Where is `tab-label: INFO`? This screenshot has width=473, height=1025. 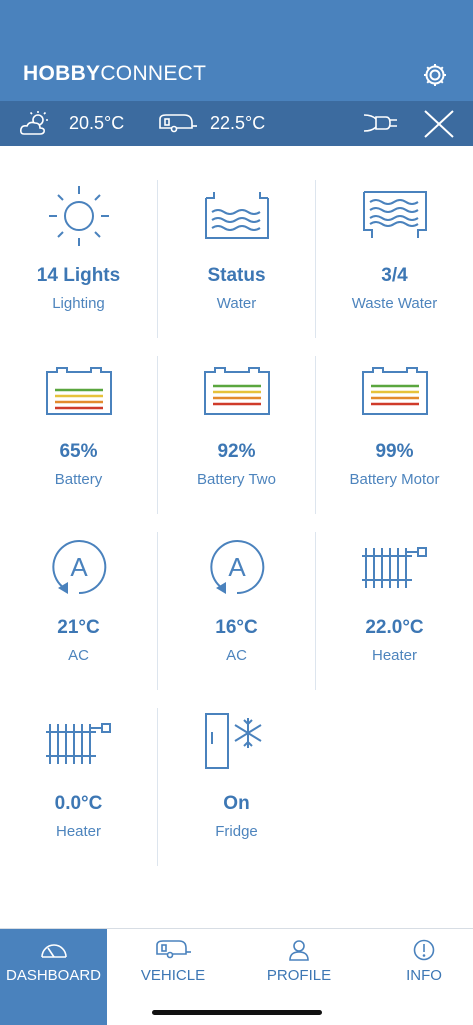
tab-label: INFO is located at coordinates (424, 975).